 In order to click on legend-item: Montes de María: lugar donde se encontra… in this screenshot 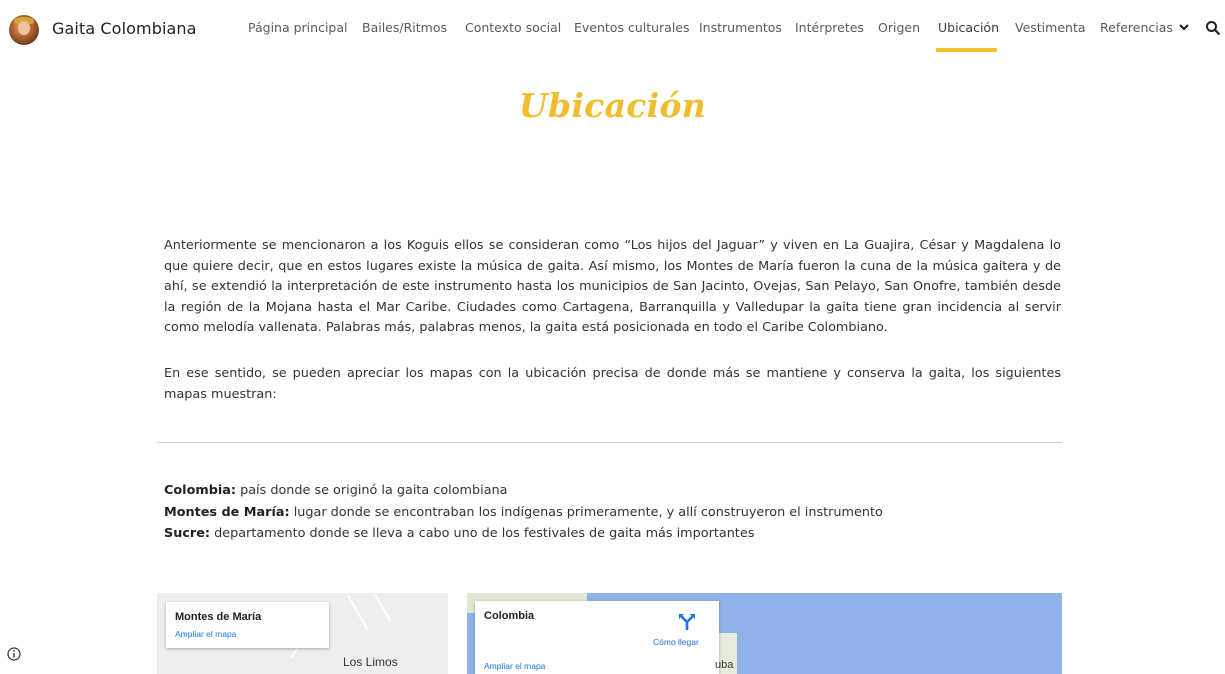, I will do `click(523, 513)`.